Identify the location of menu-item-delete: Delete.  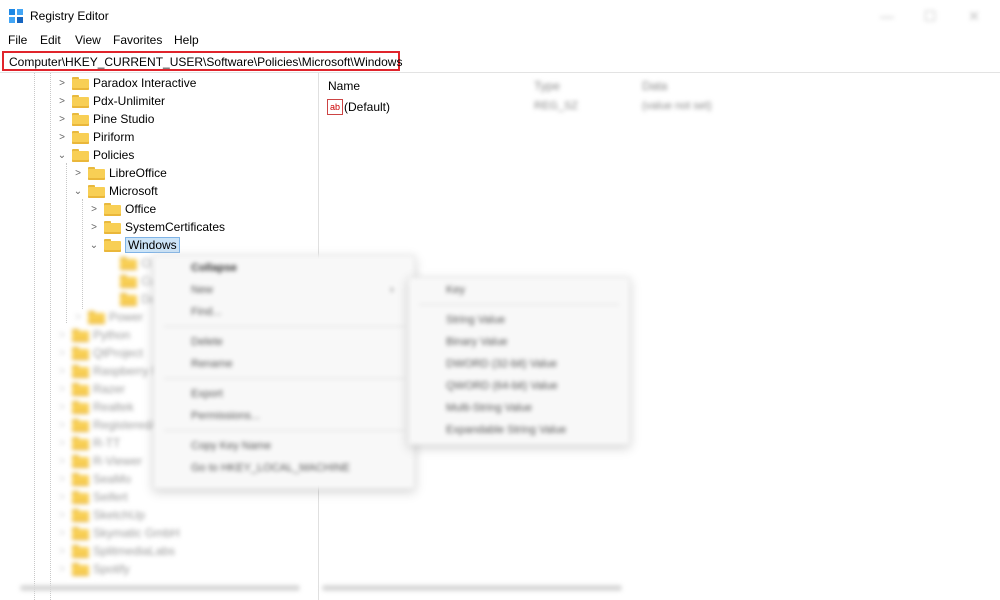
(207, 342).